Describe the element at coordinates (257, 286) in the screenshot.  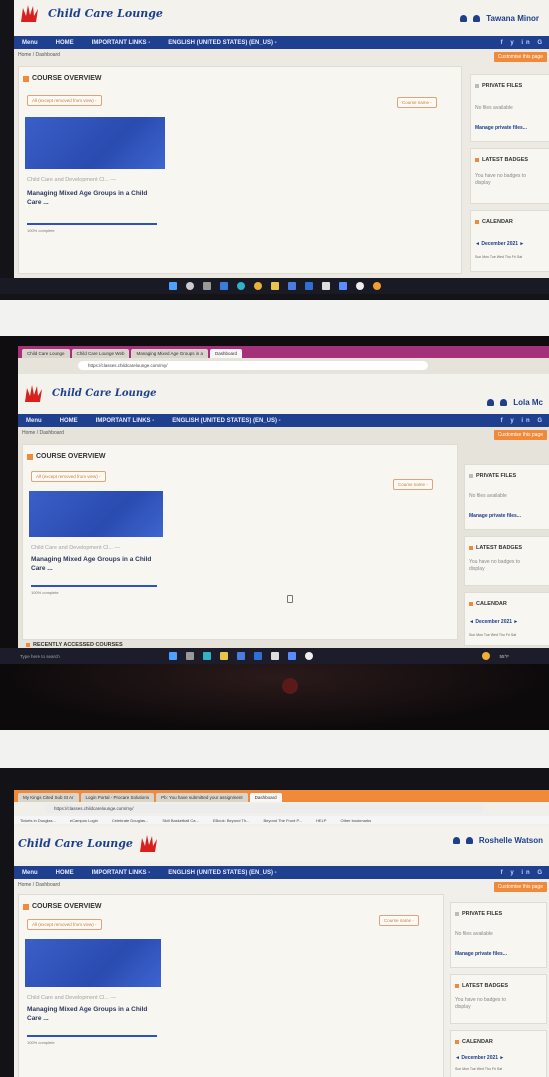
I see `chrome-icon` at that location.